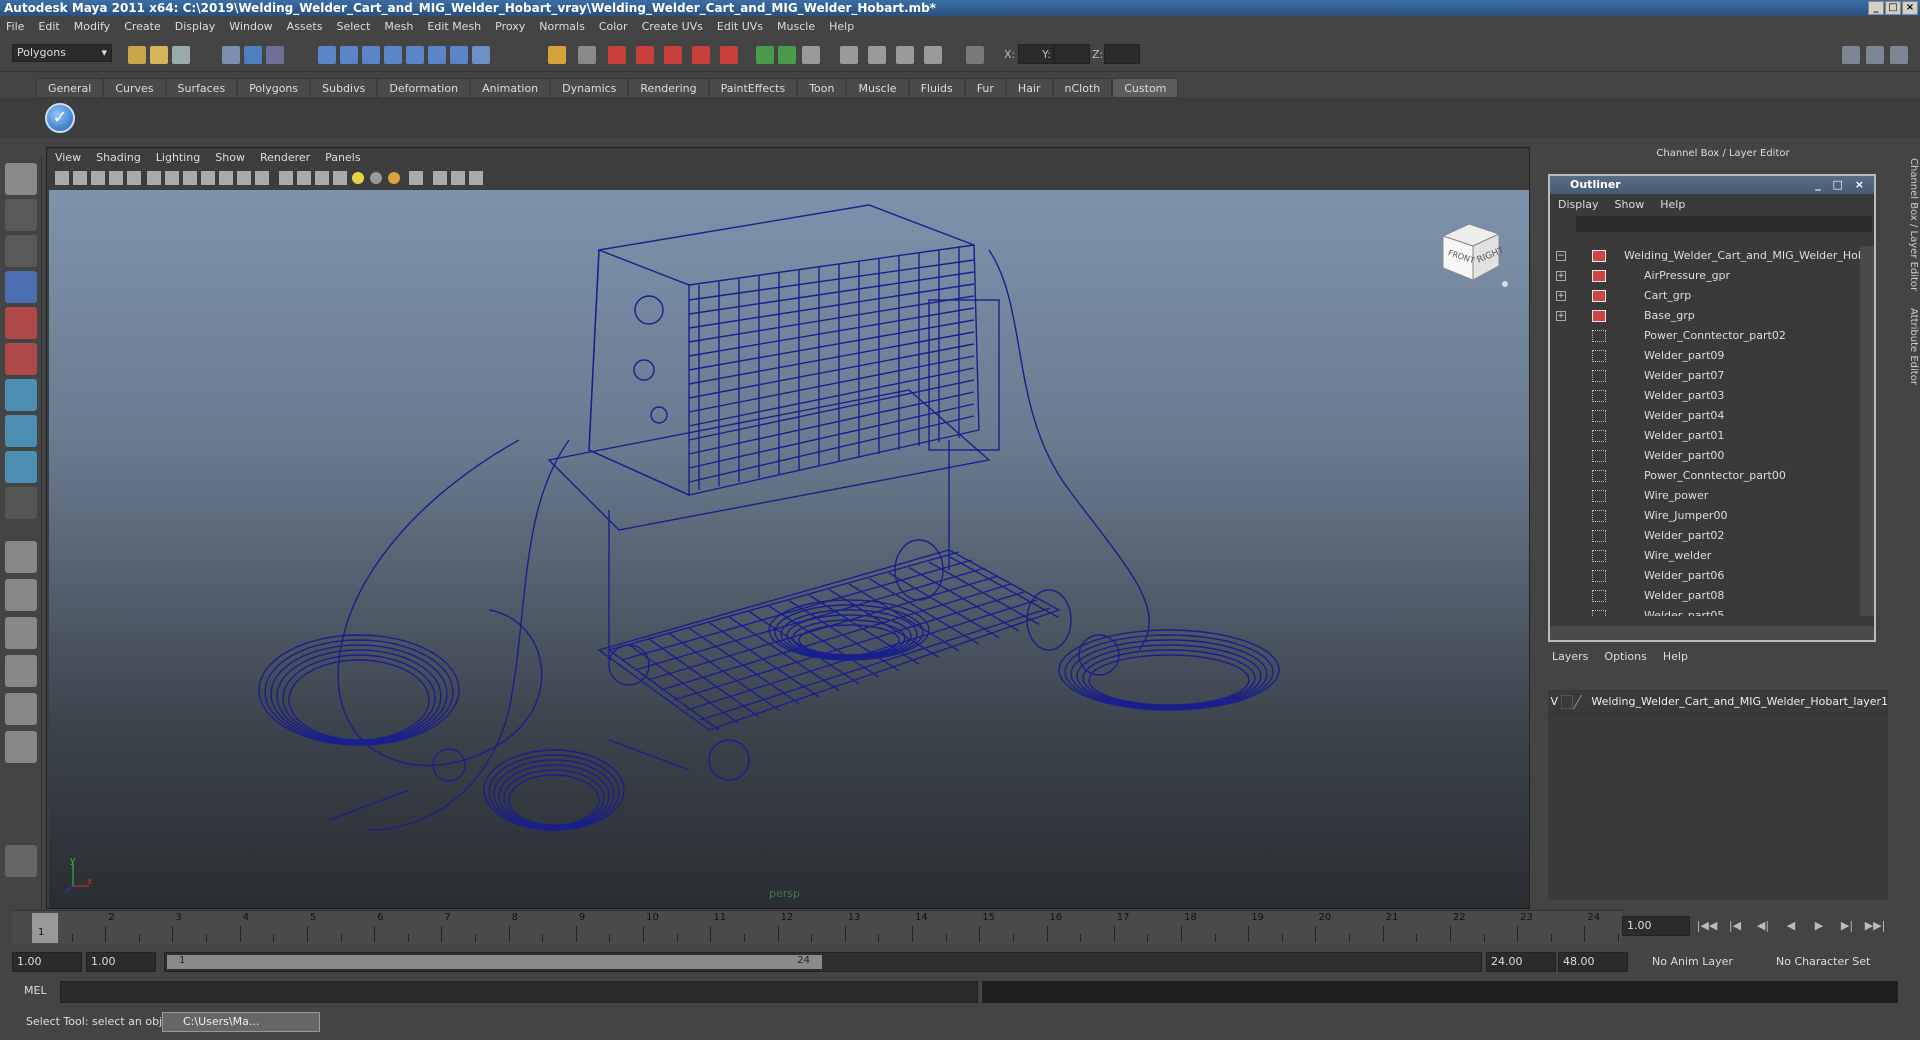  I want to click on camera-icon, so click(849, 55).